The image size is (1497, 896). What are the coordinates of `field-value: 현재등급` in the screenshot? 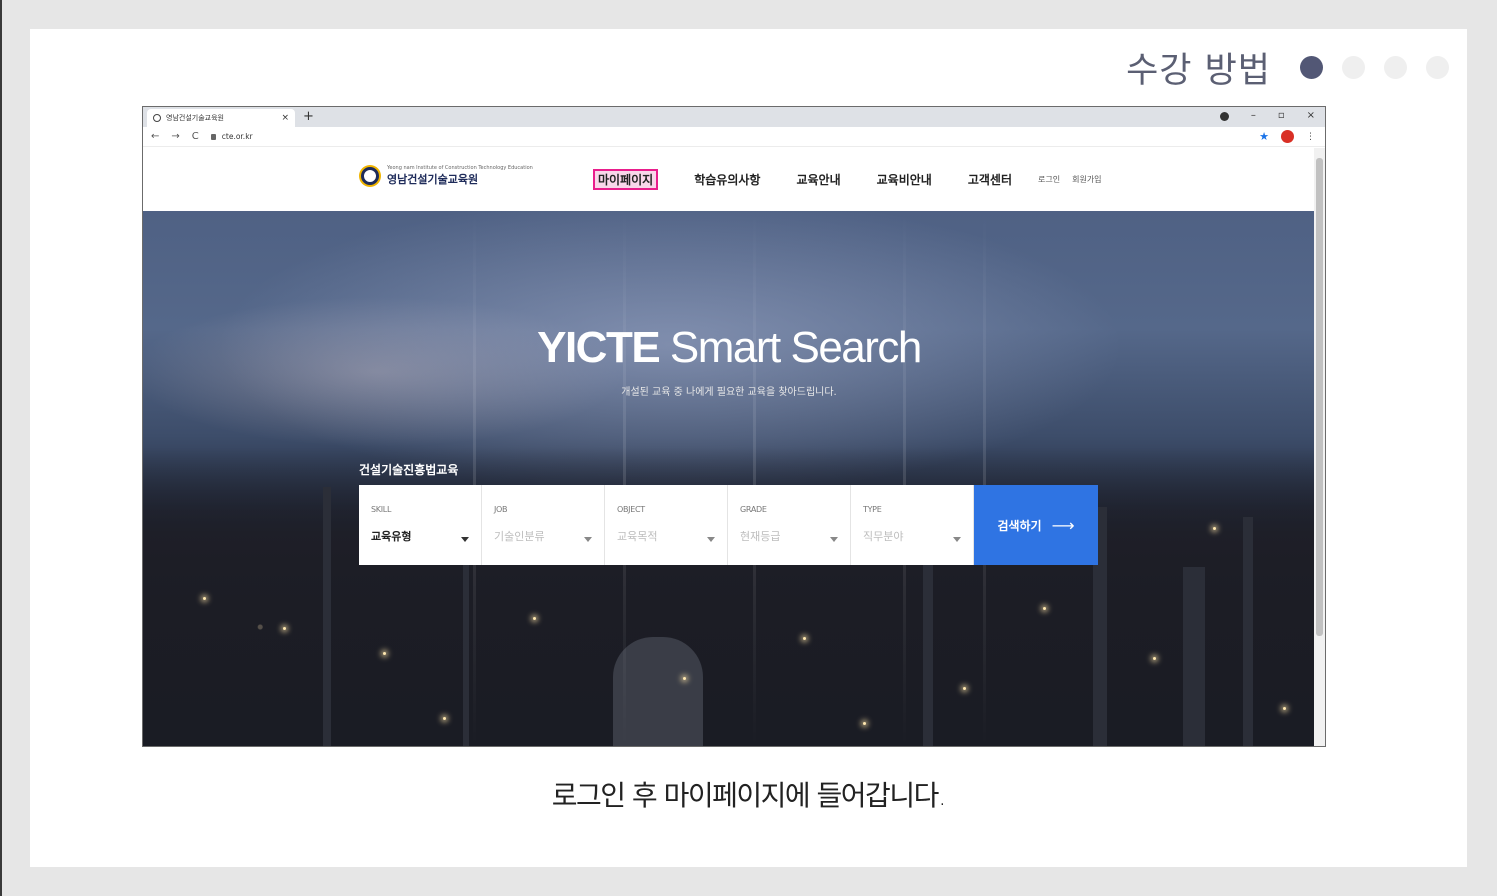 It's located at (760, 536).